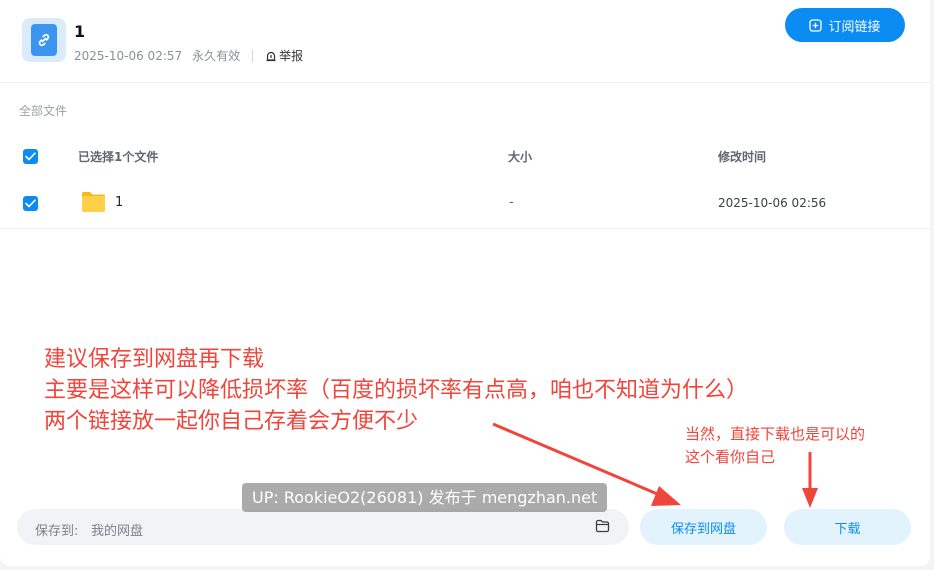  What do you see at coordinates (425, 497) in the screenshot?
I see `watermark: UP: RookieO2(26081) 发布于 mengzhan.net` at bounding box center [425, 497].